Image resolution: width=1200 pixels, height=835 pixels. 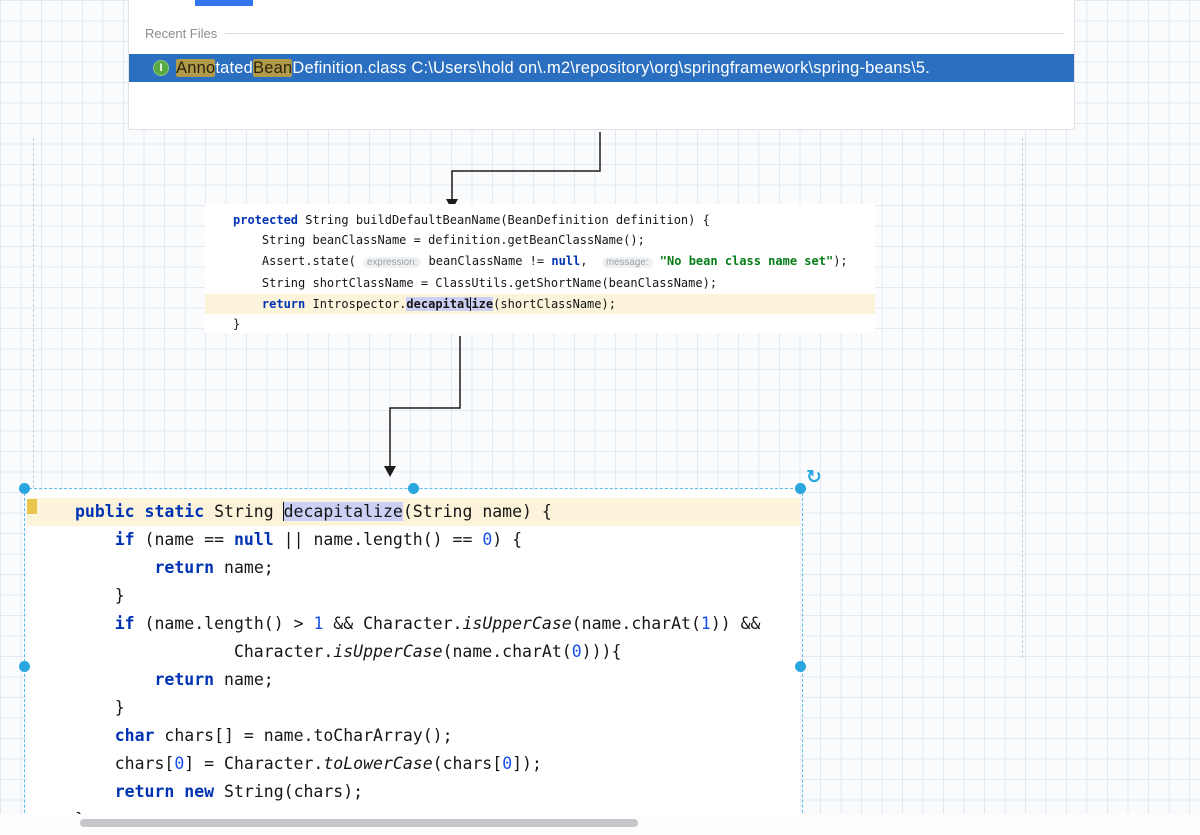 I want to click on code-token: (chars[, so click(x=467, y=763).